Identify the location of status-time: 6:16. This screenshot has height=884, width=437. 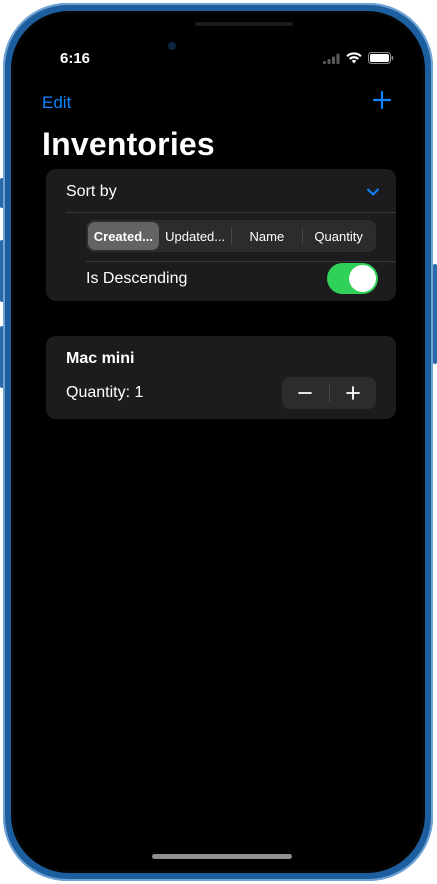
(75, 58).